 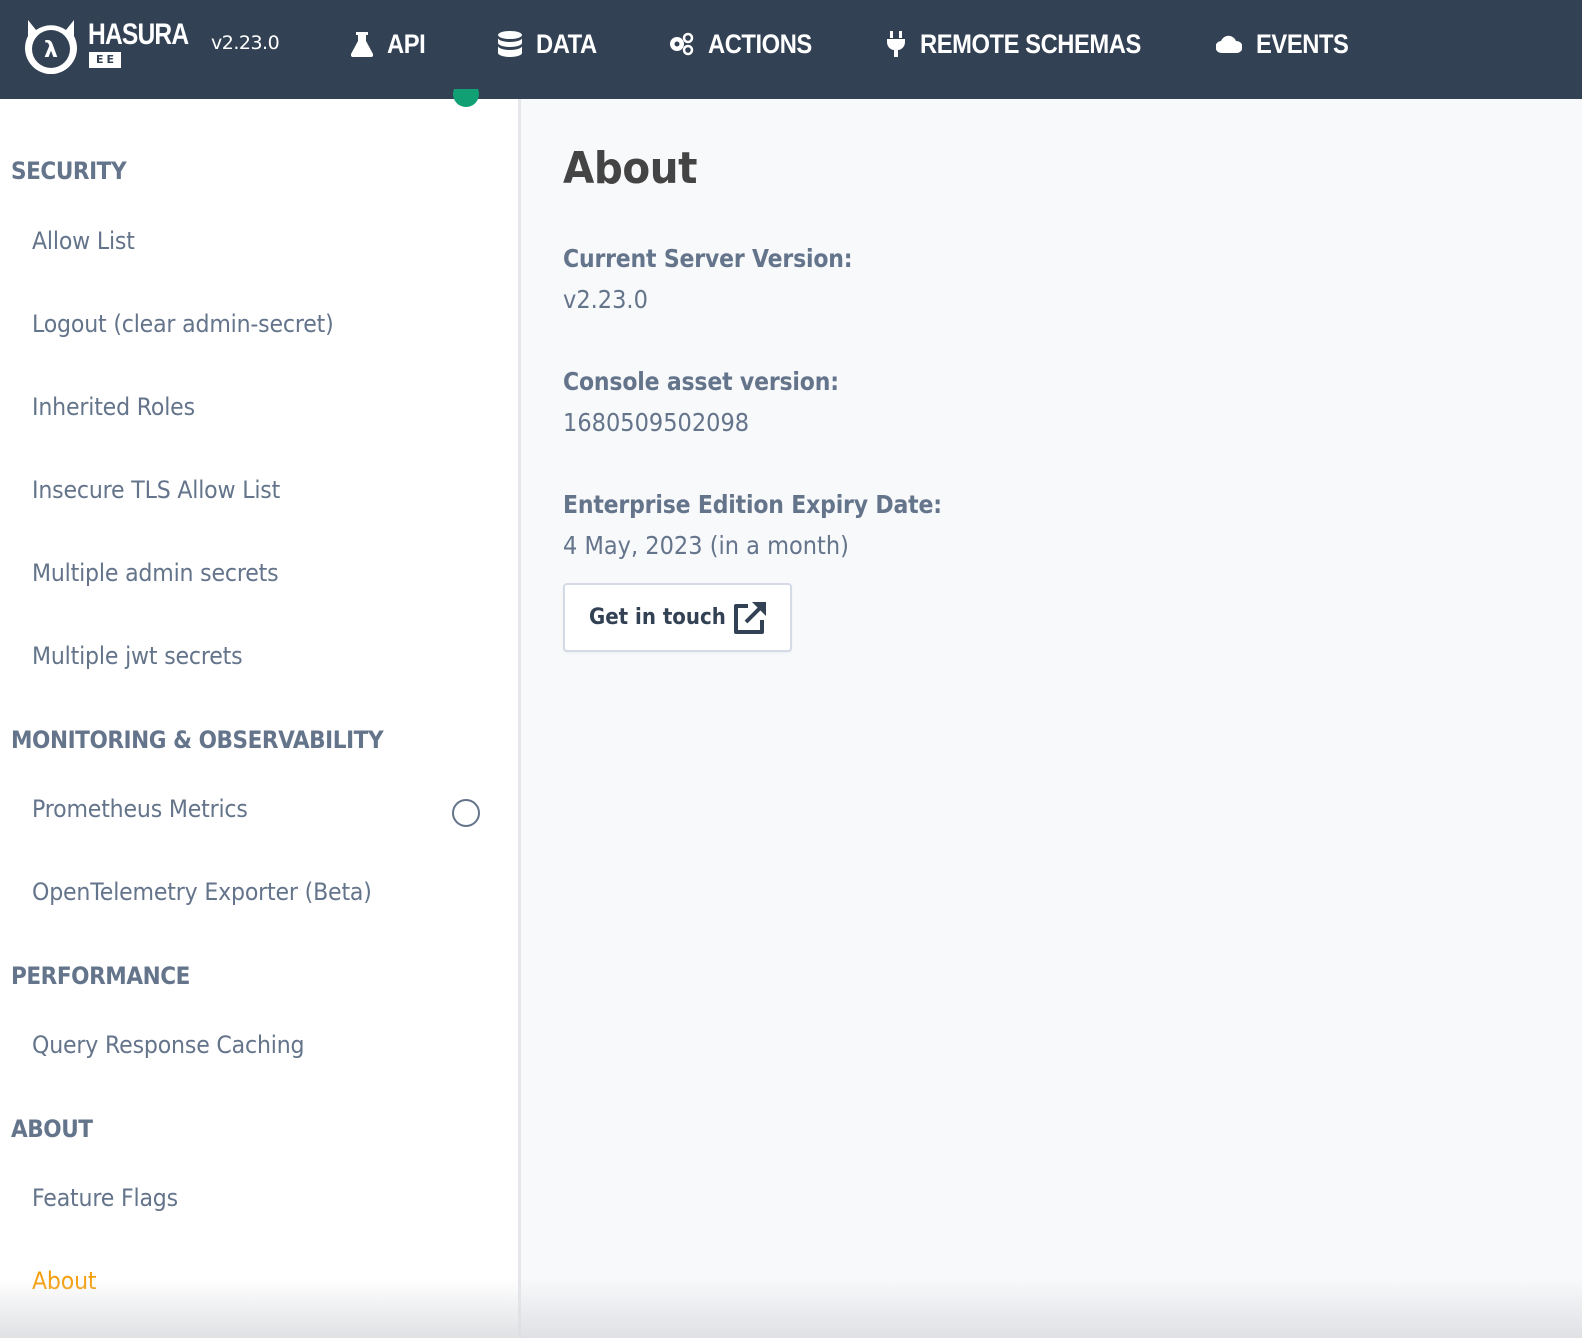 I want to click on status-ring-icon, so click(x=466, y=813).